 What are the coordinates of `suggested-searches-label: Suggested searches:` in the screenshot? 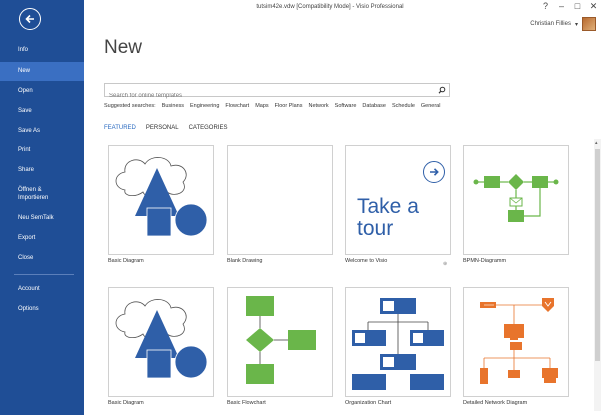 It's located at (130, 106).